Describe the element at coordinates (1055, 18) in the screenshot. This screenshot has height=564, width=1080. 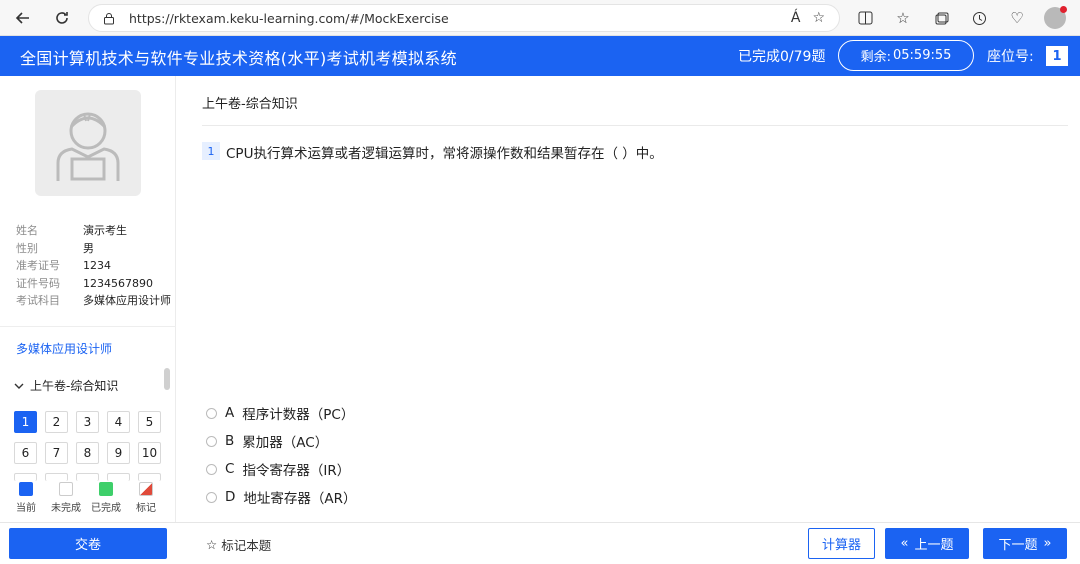
I see `profile-avatar-icon` at that location.